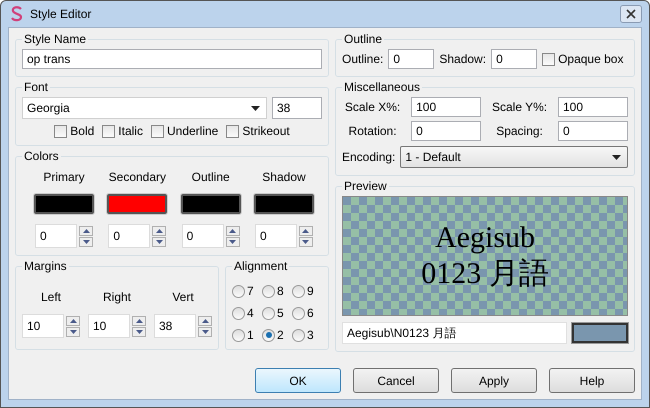 The height and width of the screenshot is (408, 650). Describe the element at coordinates (396, 380) in the screenshot. I see `dialog-button: Cancel` at that location.